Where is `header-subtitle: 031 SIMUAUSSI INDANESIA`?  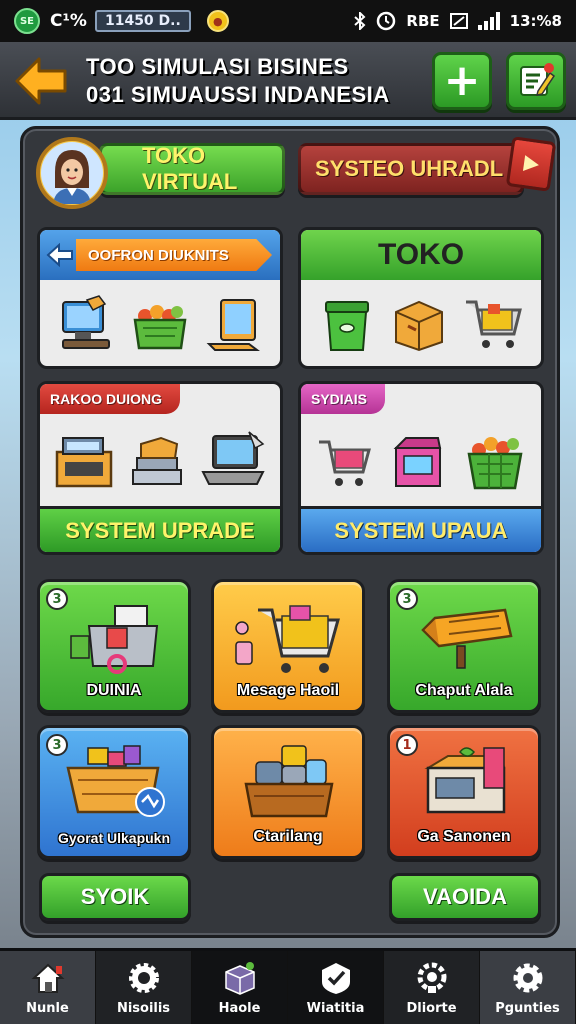 header-subtitle: 031 SIMUAUSSI INDANESIA is located at coordinates (238, 94).